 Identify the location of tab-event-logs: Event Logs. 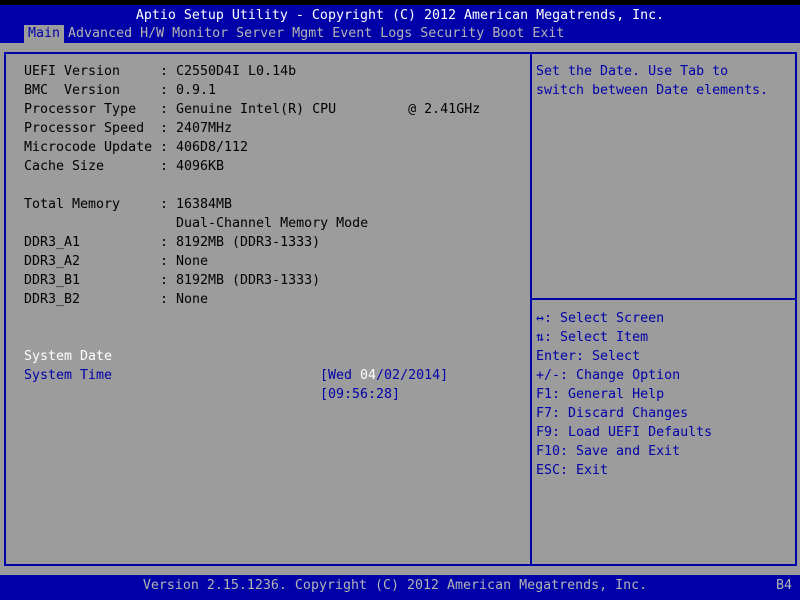
(372, 34).